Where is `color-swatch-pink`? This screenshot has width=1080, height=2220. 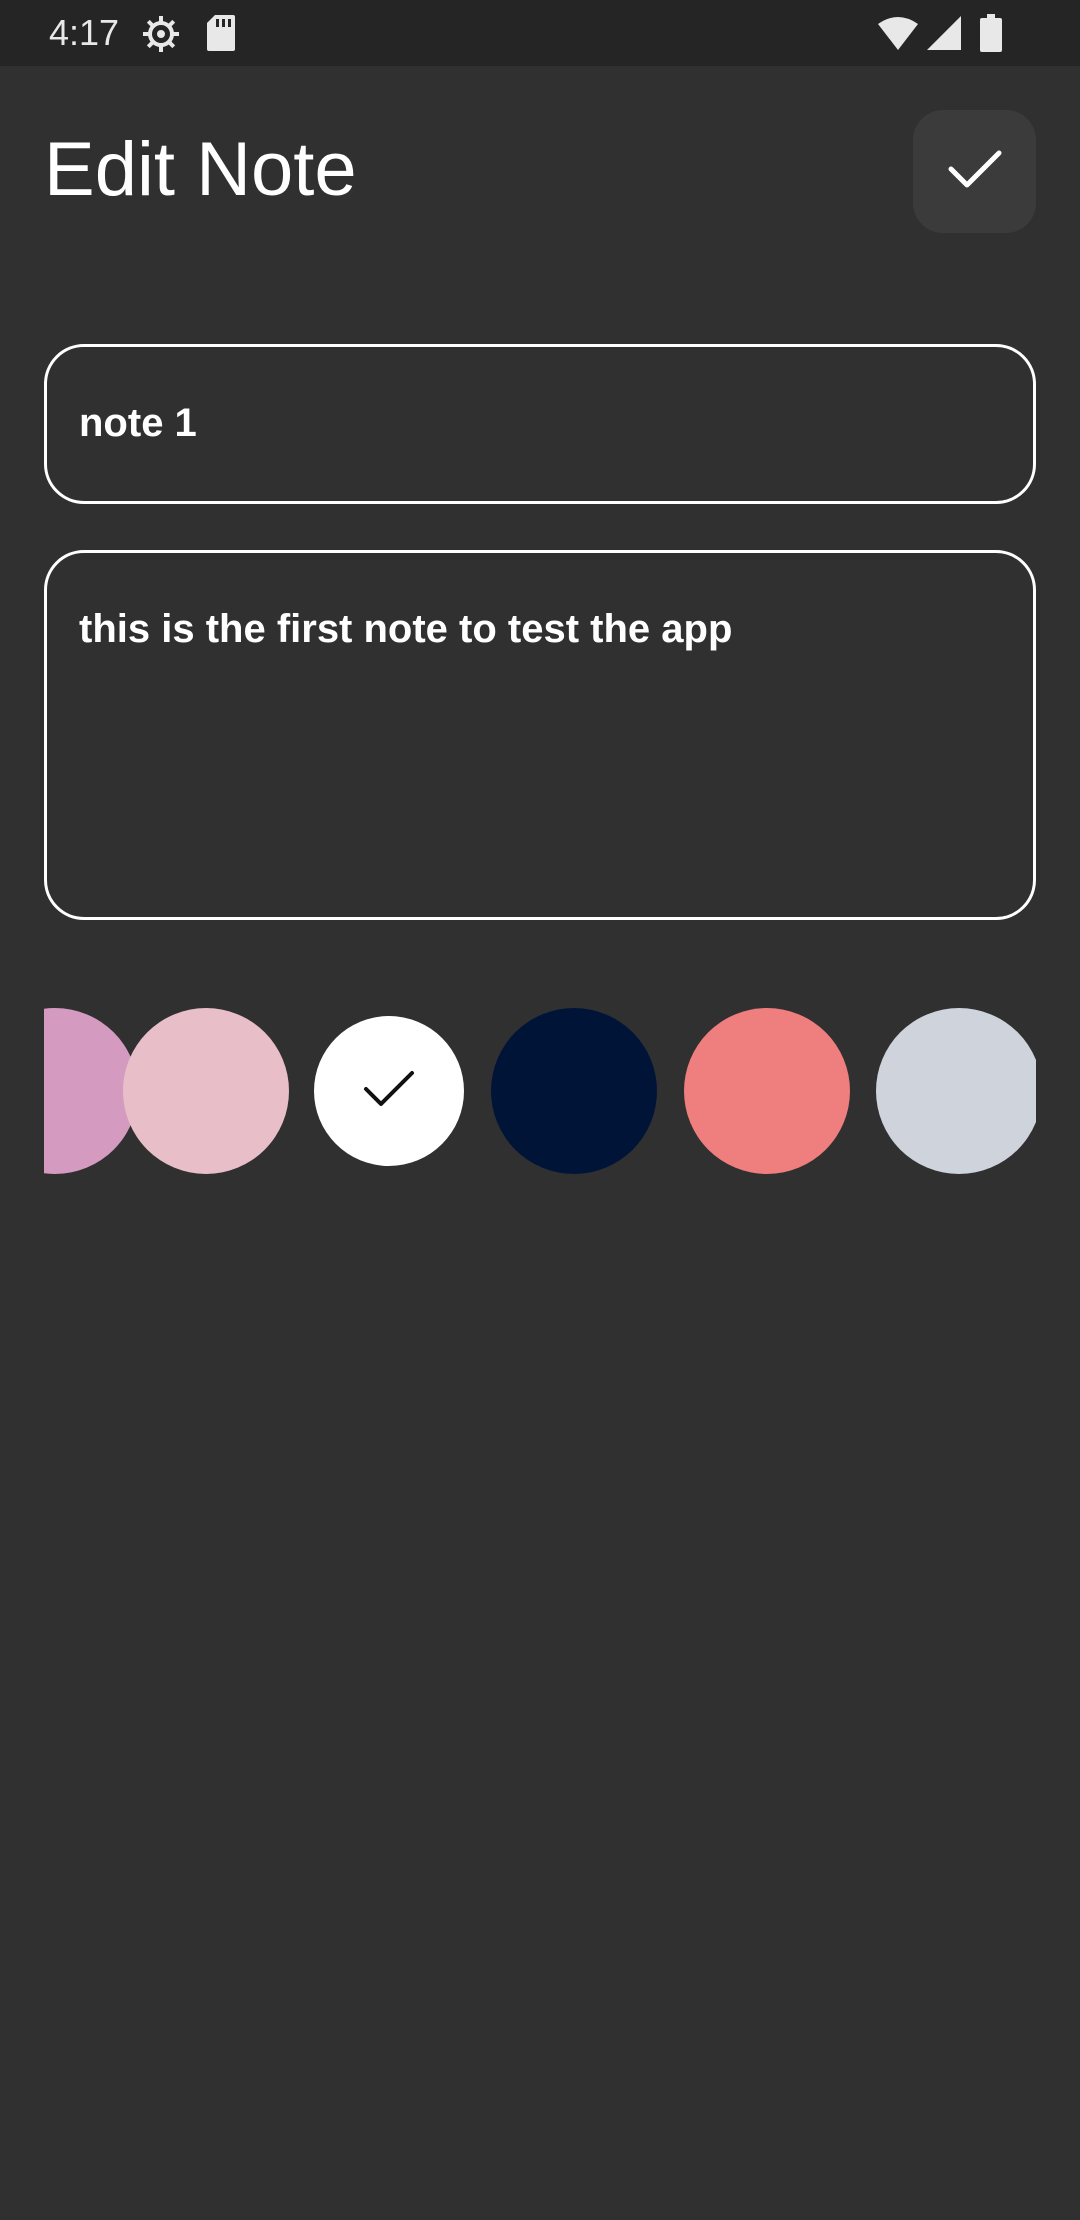 color-swatch-pink is located at coordinates (206, 1091).